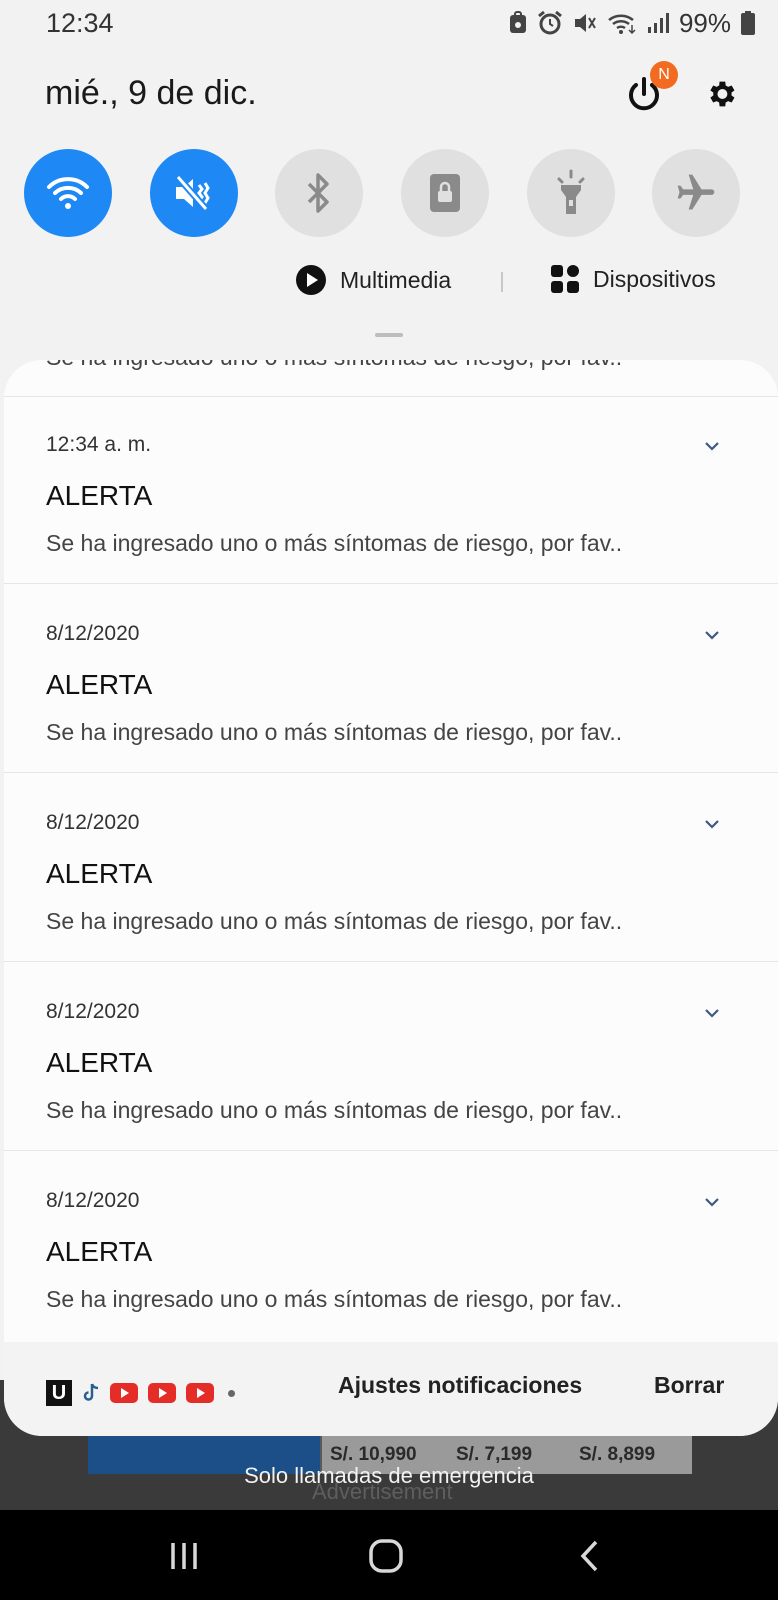  What do you see at coordinates (151, 93) in the screenshot?
I see `date-label: mié., 9 de dic.` at bounding box center [151, 93].